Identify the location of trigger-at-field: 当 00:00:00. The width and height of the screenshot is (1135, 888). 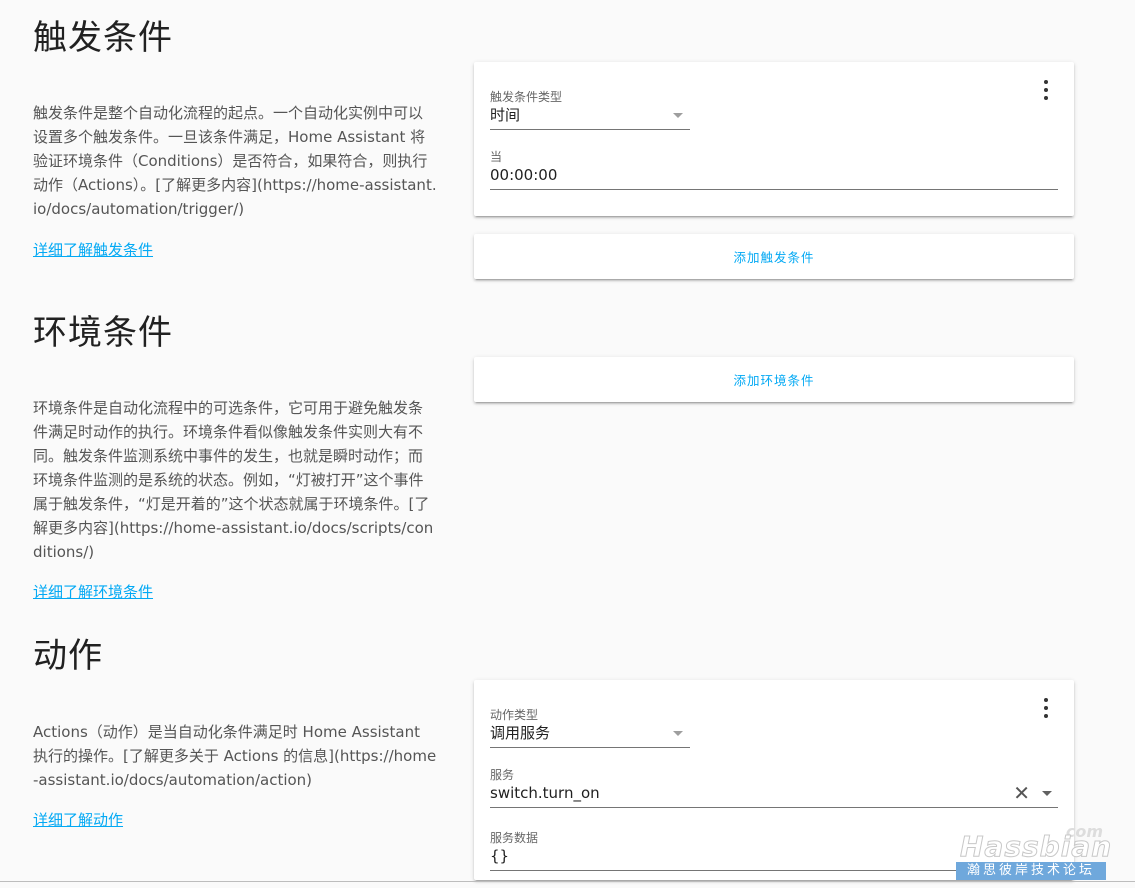
(774, 170).